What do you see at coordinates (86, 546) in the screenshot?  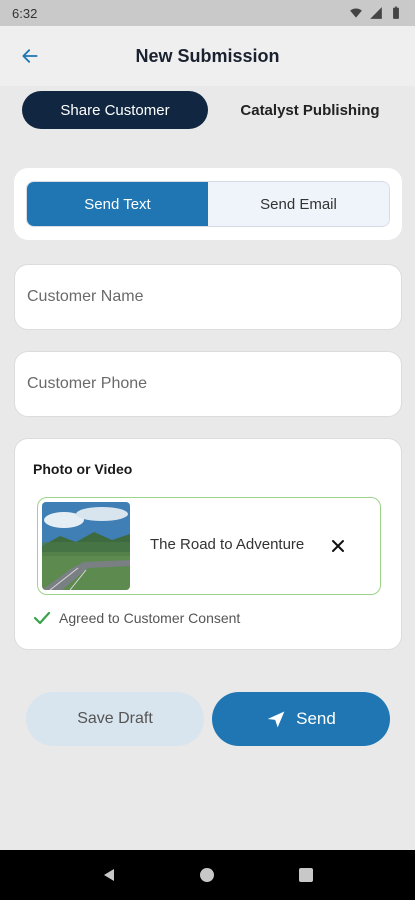 I see `media-thumbnail` at bounding box center [86, 546].